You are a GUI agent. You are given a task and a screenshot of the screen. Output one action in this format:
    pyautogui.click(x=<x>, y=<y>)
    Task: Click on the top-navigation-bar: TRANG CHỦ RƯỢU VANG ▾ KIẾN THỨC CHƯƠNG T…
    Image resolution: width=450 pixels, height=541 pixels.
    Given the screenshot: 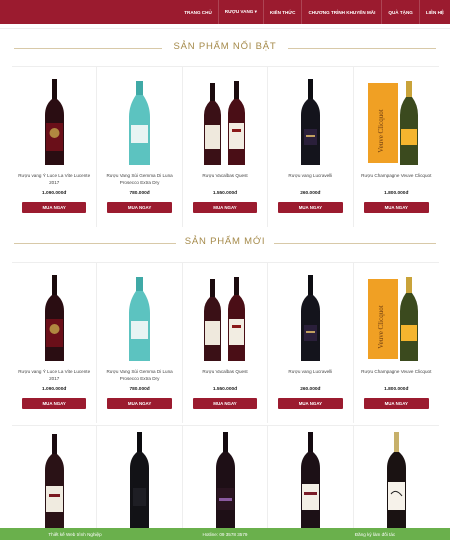 What is the action you would take?
    pyautogui.click(x=225, y=12)
    